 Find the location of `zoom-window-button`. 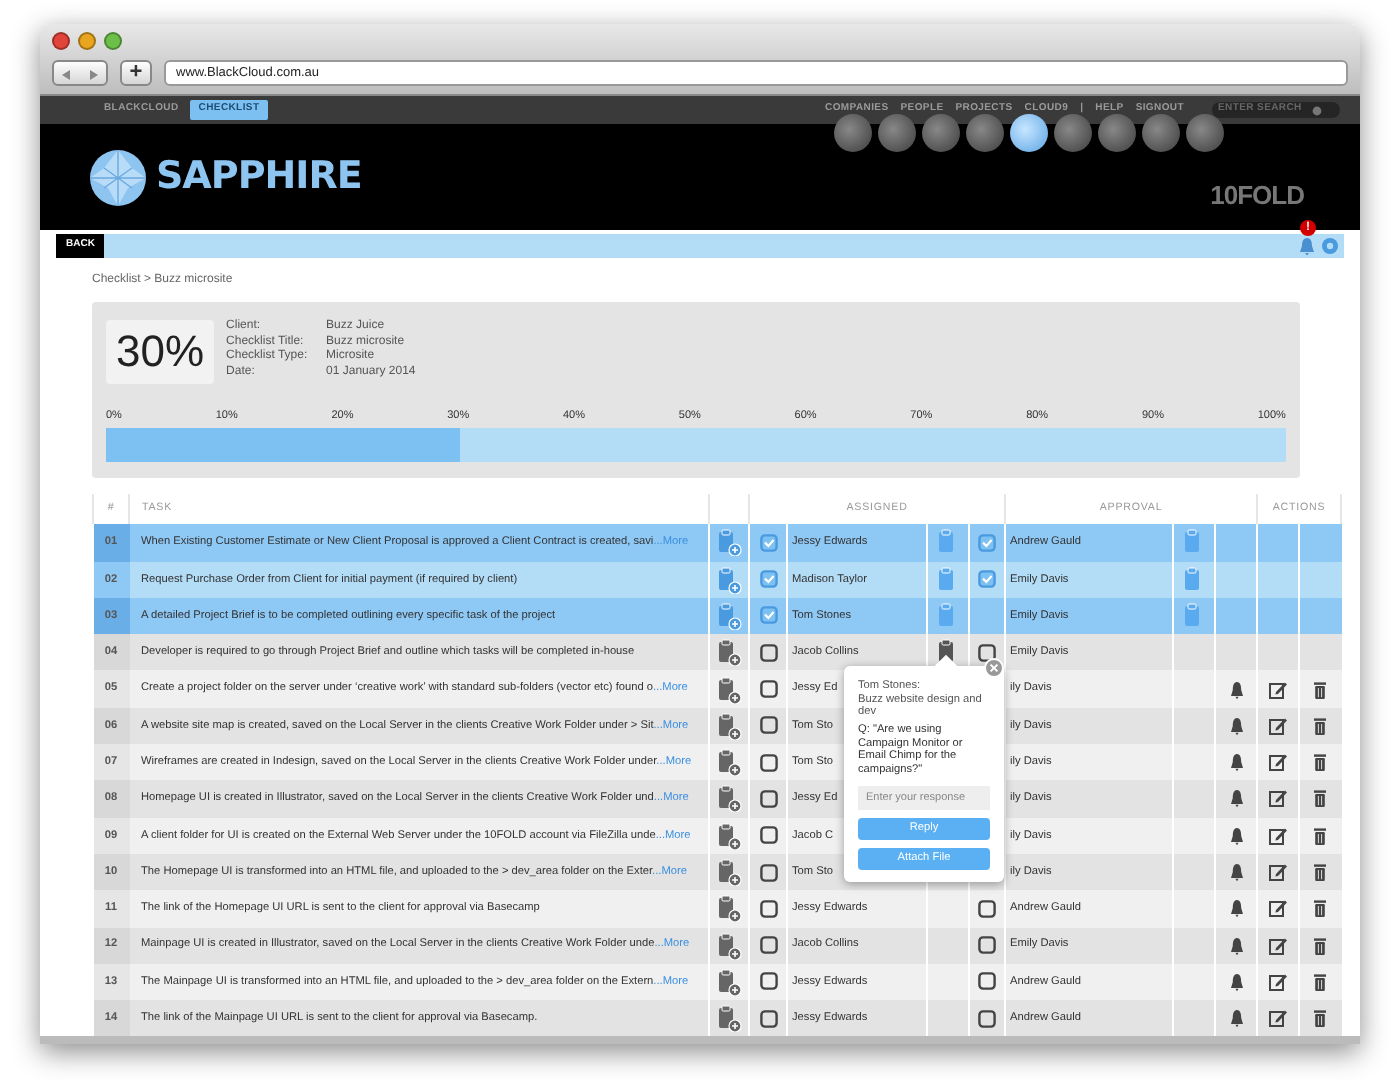

zoom-window-button is located at coordinates (113, 41).